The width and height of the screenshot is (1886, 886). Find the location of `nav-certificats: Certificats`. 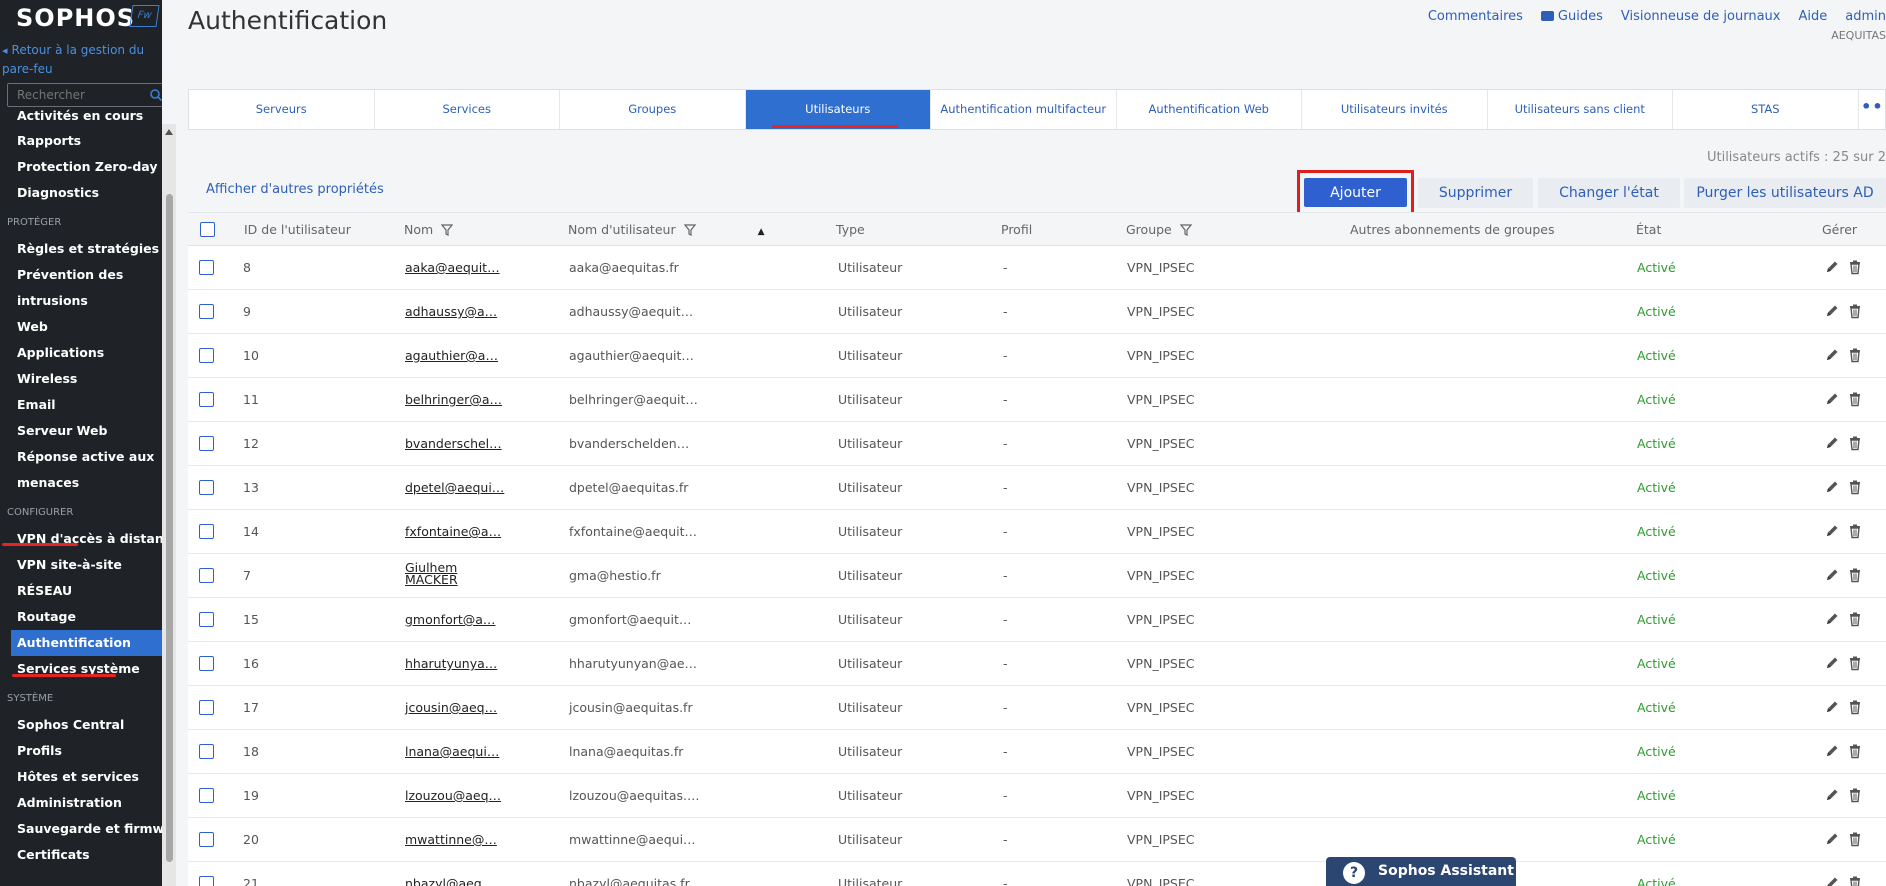

nav-certificats: Certificats is located at coordinates (81, 855).